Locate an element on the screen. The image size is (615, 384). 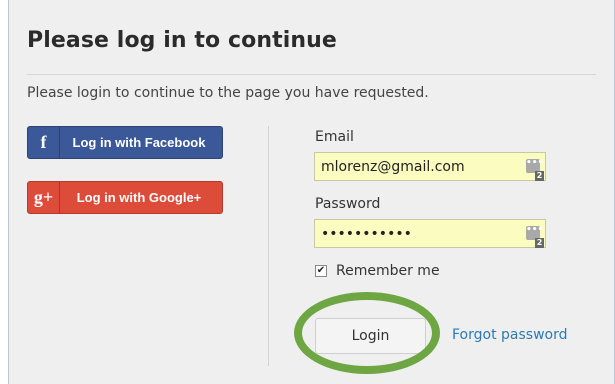
remember-me-option: ✔ Remember me is located at coordinates (377, 271).